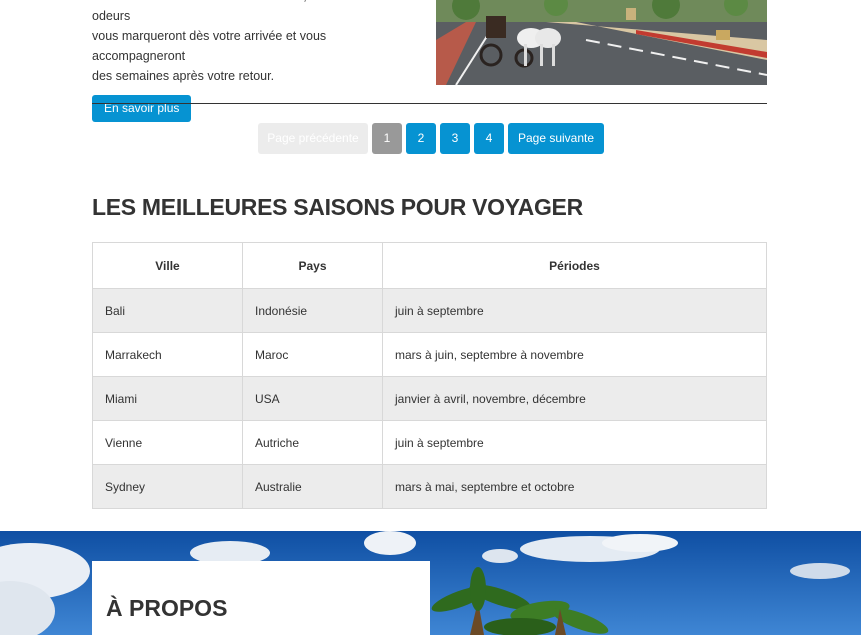 This screenshot has height=635, width=861. What do you see at coordinates (574, 265) in the screenshot?
I see `column-header-periods: Périodes` at bounding box center [574, 265].